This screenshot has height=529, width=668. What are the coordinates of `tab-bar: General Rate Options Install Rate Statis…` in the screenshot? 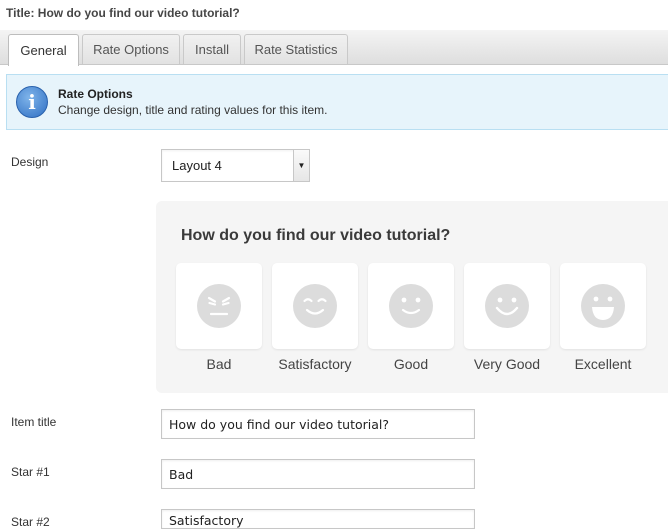 It's located at (334, 48).